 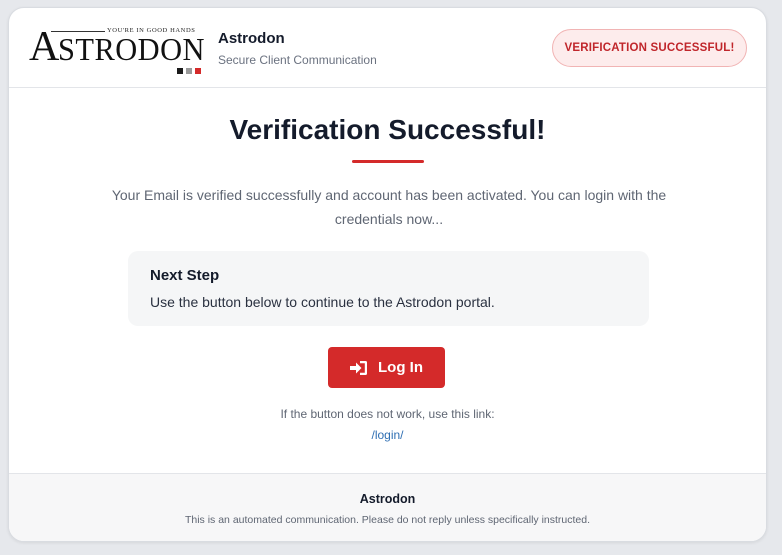 I want to click on logo-wordmark-svg: A STRODON, so click(x=117, y=47).